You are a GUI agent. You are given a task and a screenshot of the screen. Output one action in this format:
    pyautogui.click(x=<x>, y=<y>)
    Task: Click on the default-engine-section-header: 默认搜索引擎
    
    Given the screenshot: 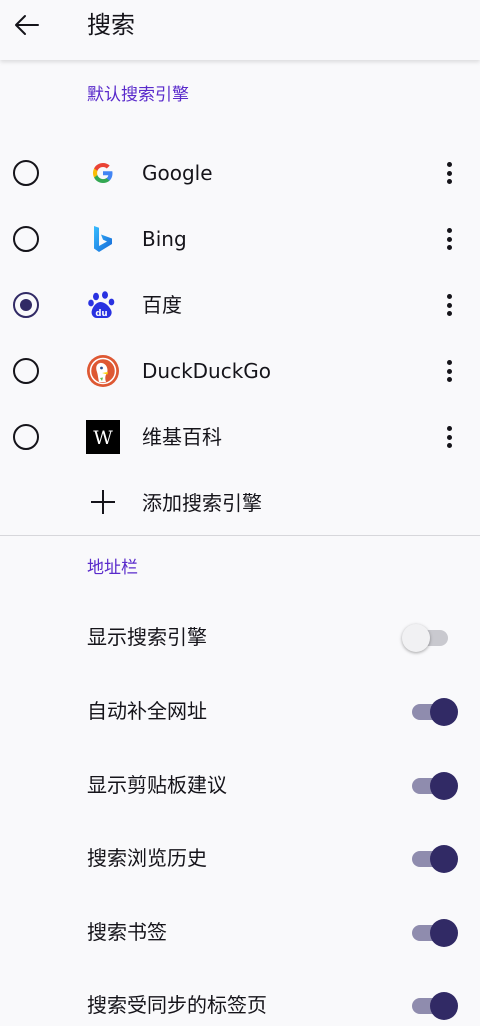 What is the action you would take?
    pyautogui.click(x=138, y=95)
    